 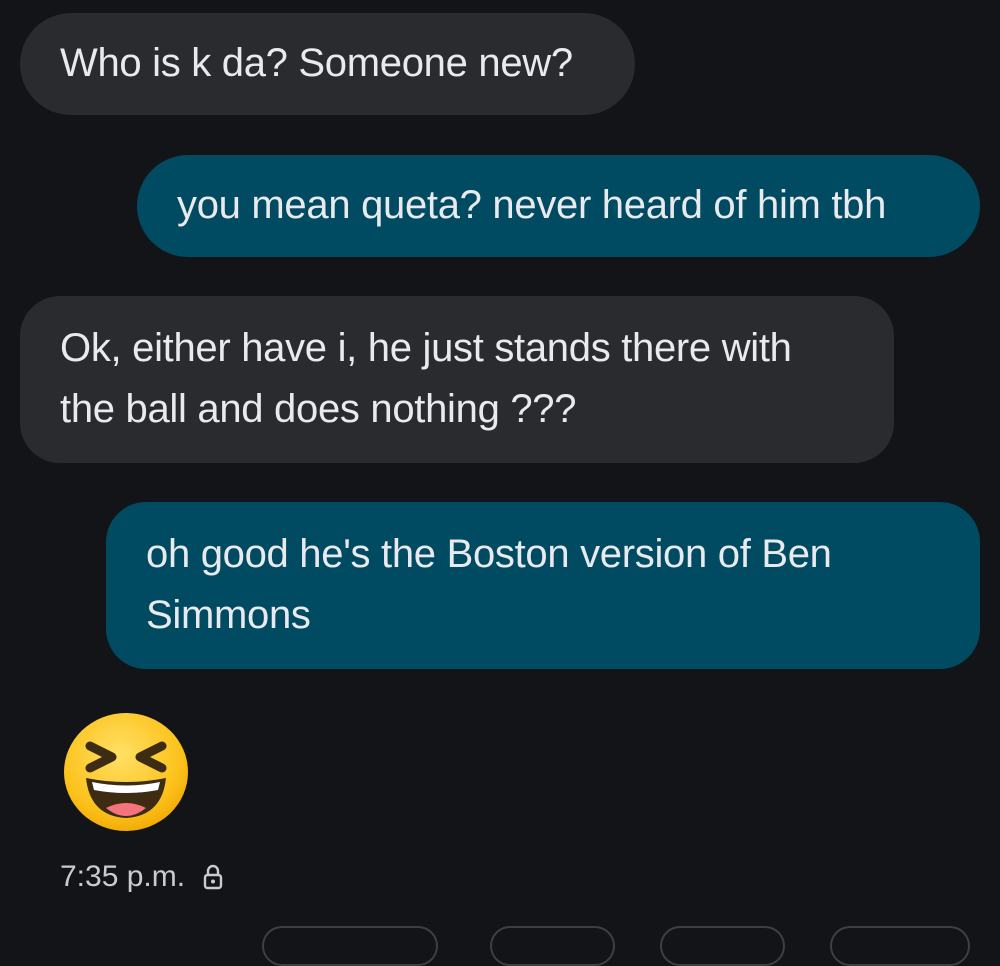 What do you see at coordinates (123, 876) in the screenshot?
I see `timestamp: 7:35 p.m.` at bounding box center [123, 876].